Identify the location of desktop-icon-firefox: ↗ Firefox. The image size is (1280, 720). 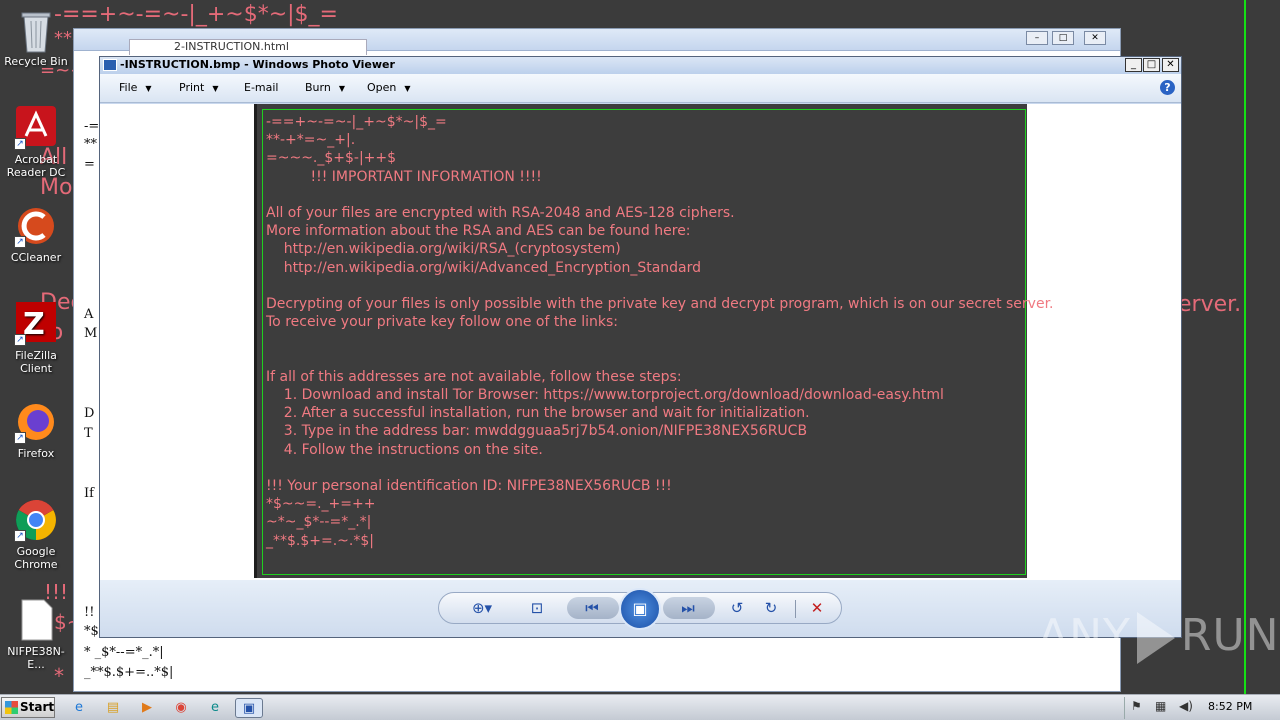
(36, 430).